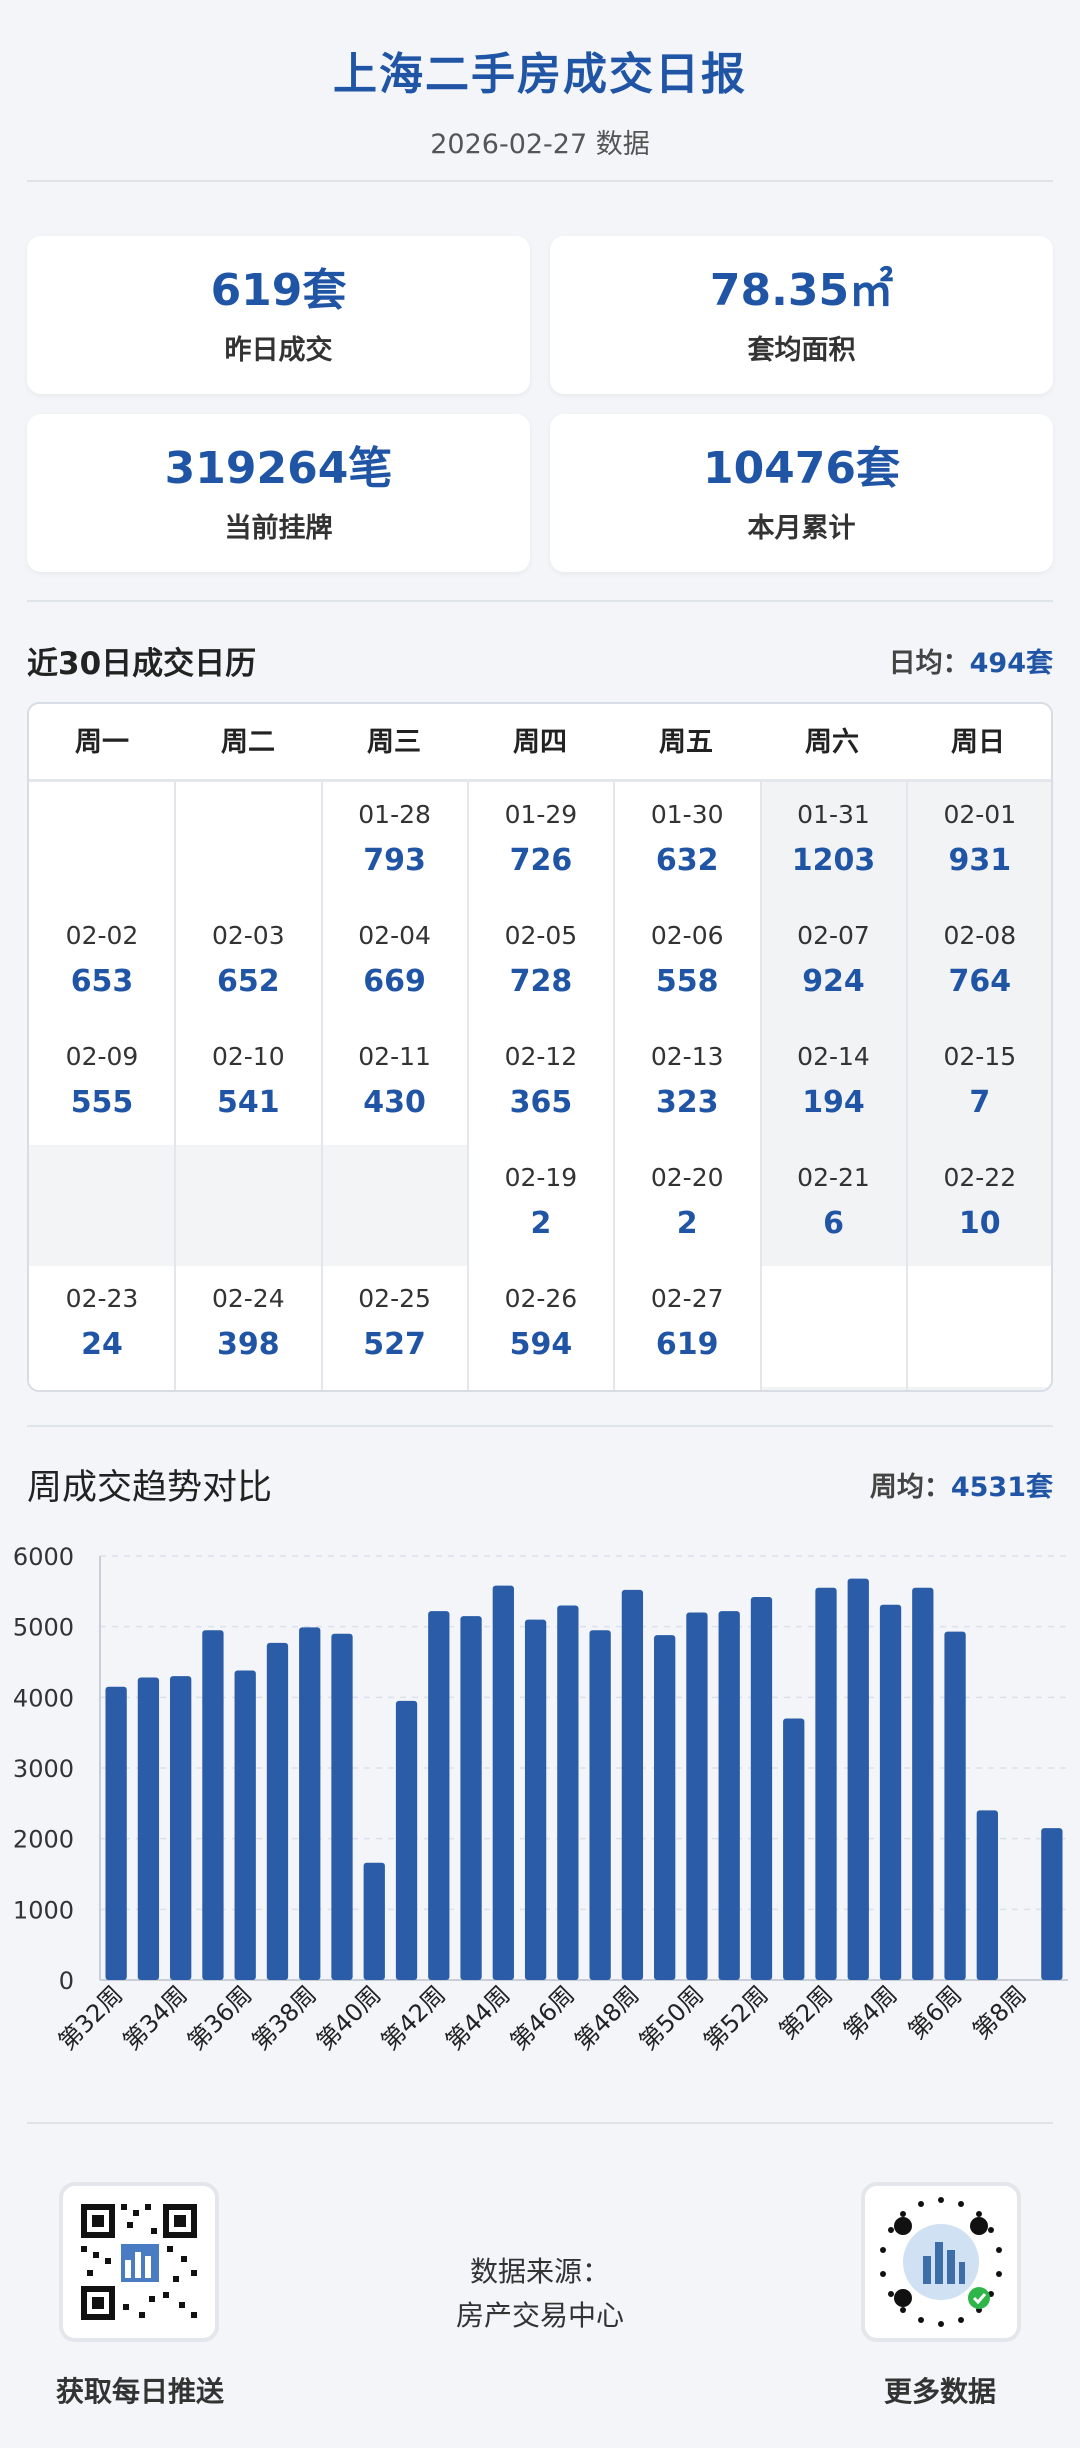  What do you see at coordinates (102, 1056) in the screenshot?
I see `calendar-day-date: 02-09` at bounding box center [102, 1056].